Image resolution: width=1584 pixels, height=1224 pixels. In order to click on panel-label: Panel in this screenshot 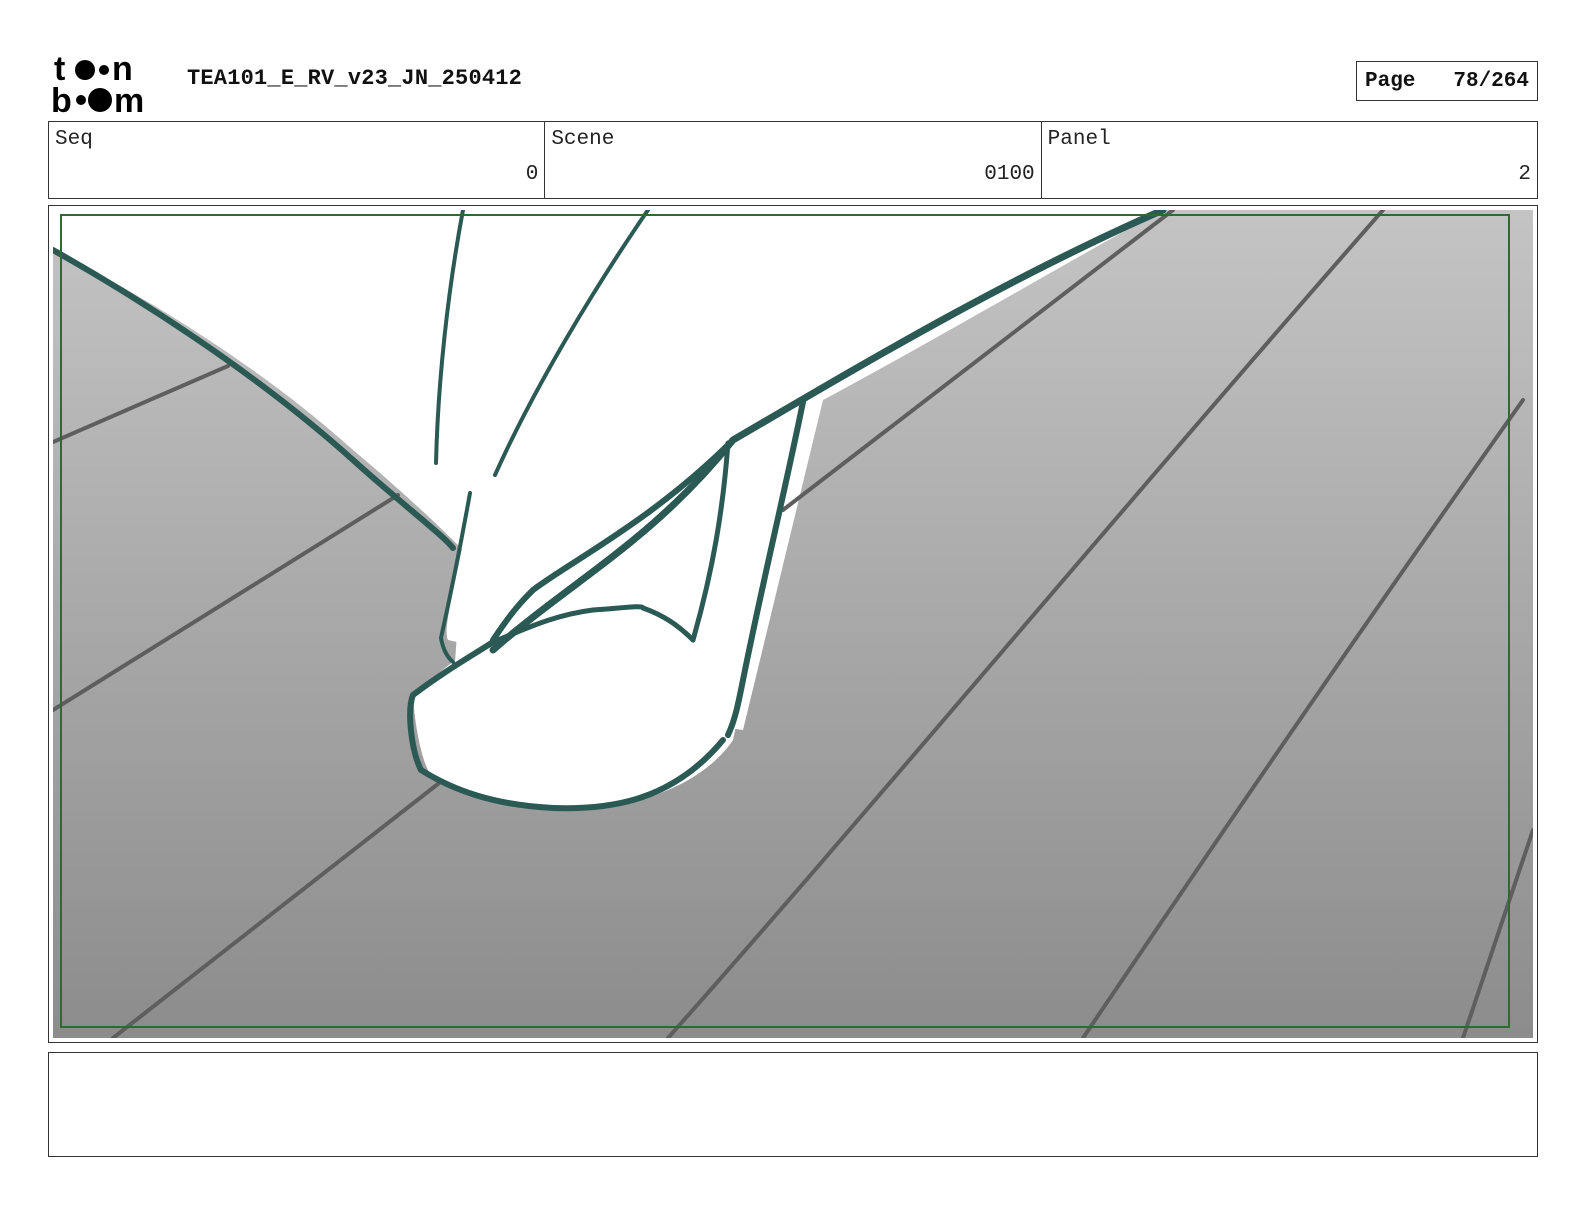, I will do `click(1079, 139)`.